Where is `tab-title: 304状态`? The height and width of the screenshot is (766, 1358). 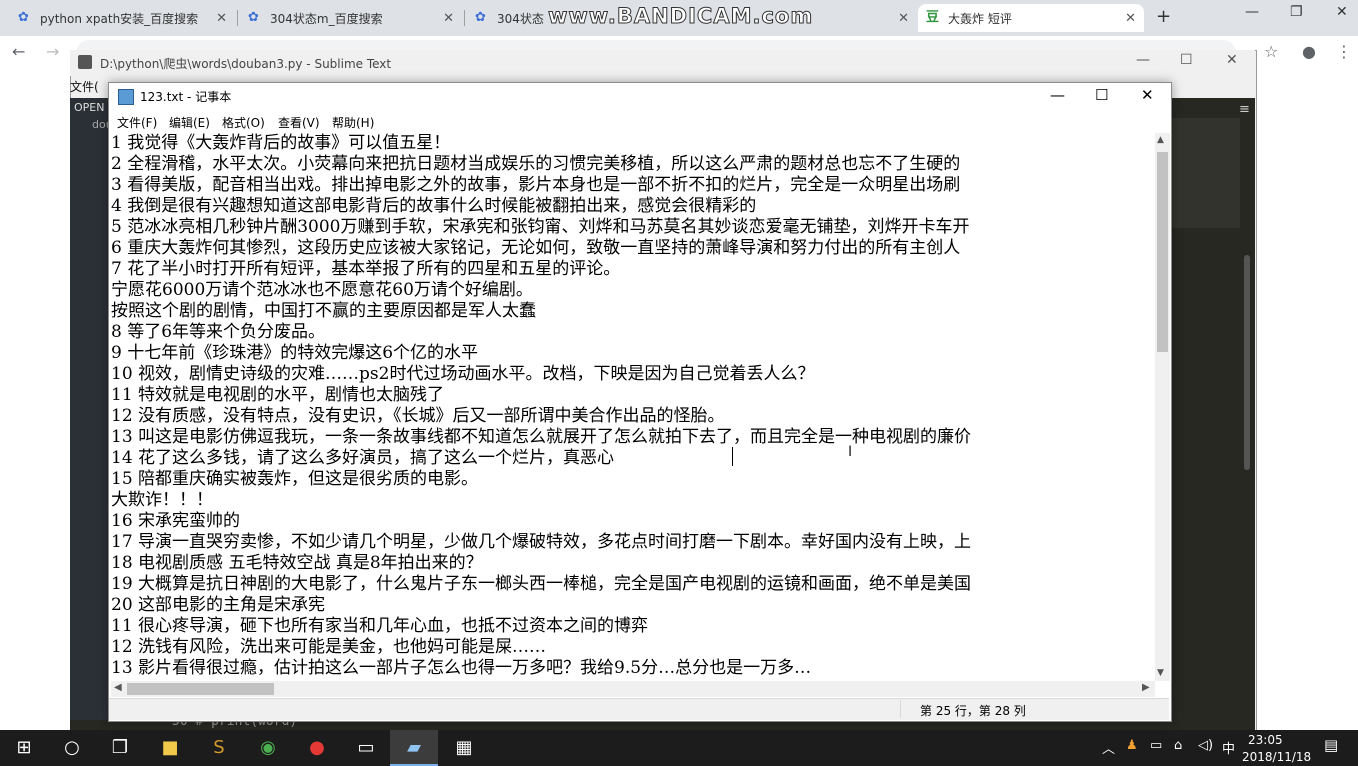
tab-title: 304状态 is located at coordinates (520, 18).